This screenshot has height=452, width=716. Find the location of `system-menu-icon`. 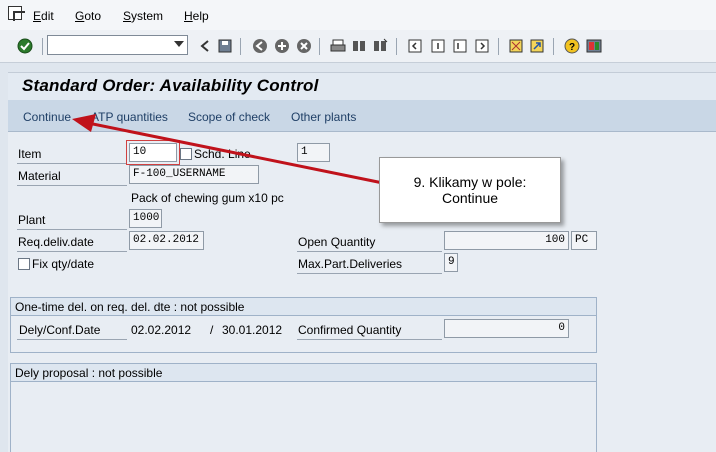

system-menu-icon is located at coordinates (16, 13).